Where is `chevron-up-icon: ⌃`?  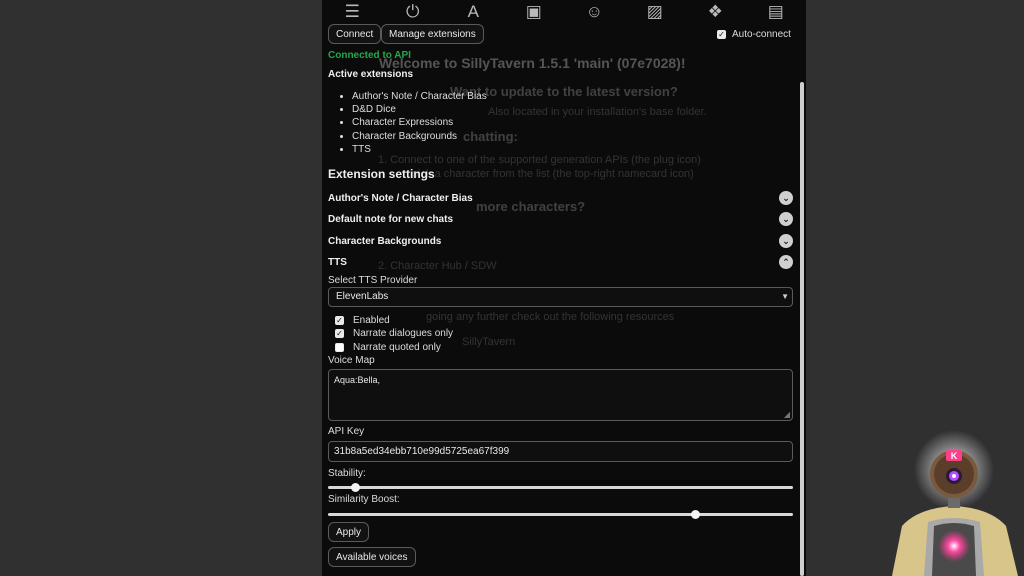
chevron-up-icon: ⌃ is located at coordinates (786, 262).